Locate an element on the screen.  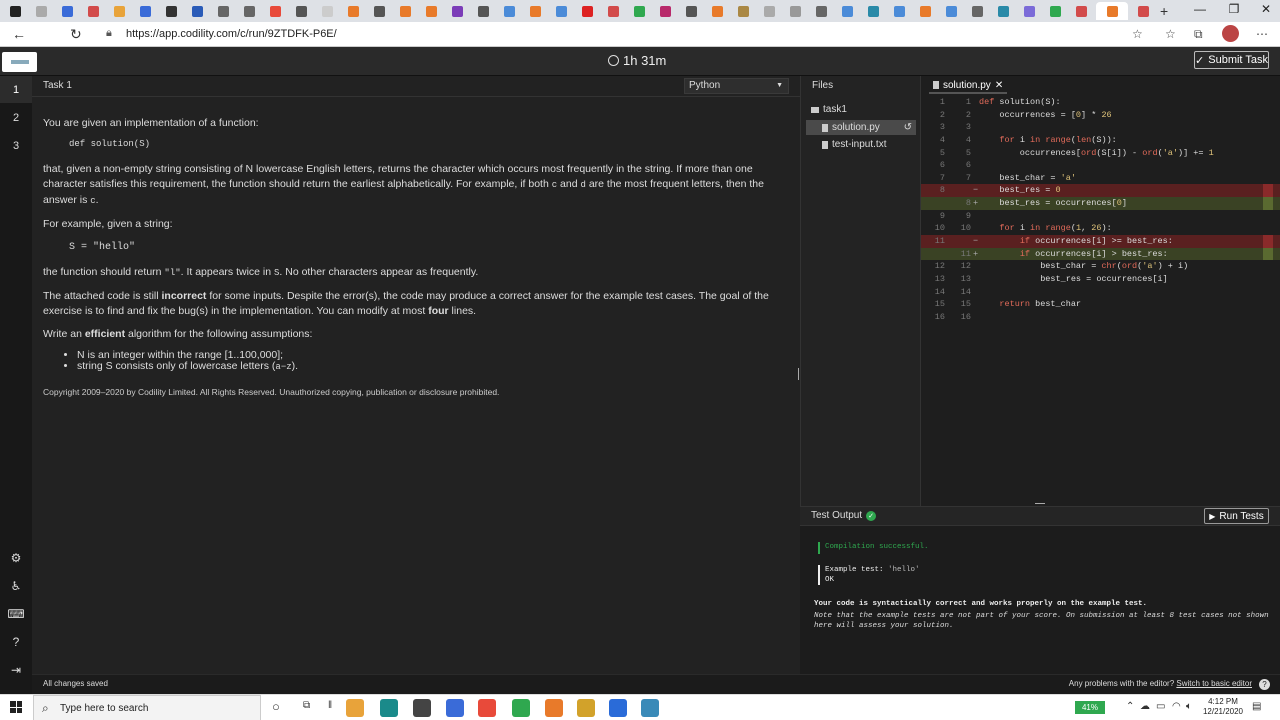
code-line: 14 14 is located at coordinates (1100, 292).